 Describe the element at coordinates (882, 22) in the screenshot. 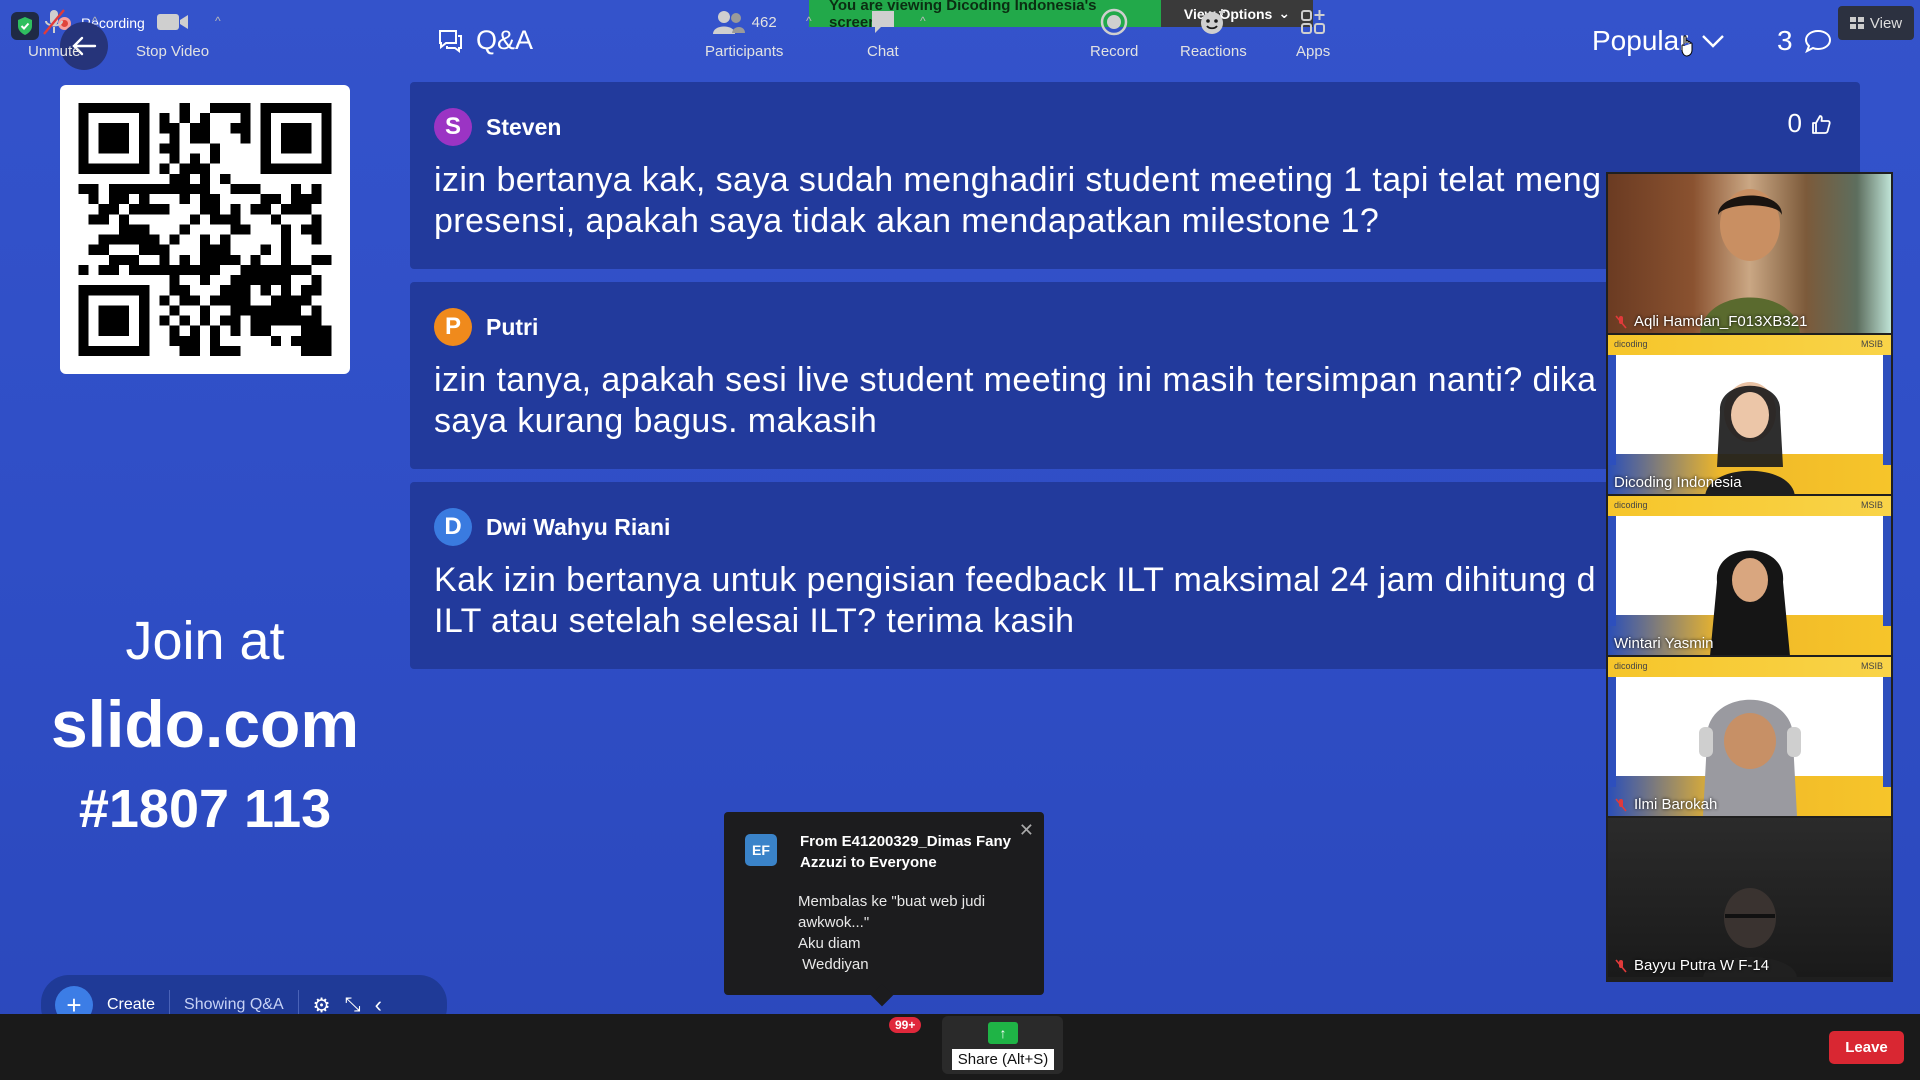

I see `chat-bubble-icon` at that location.